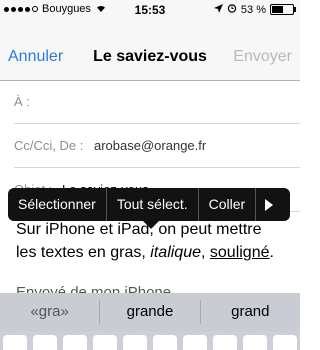 Image resolution: width=320 pixels, height=350 pixels. What do you see at coordinates (227, 204) in the screenshot?
I see `paste-menu-item: Coller` at bounding box center [227, 204].